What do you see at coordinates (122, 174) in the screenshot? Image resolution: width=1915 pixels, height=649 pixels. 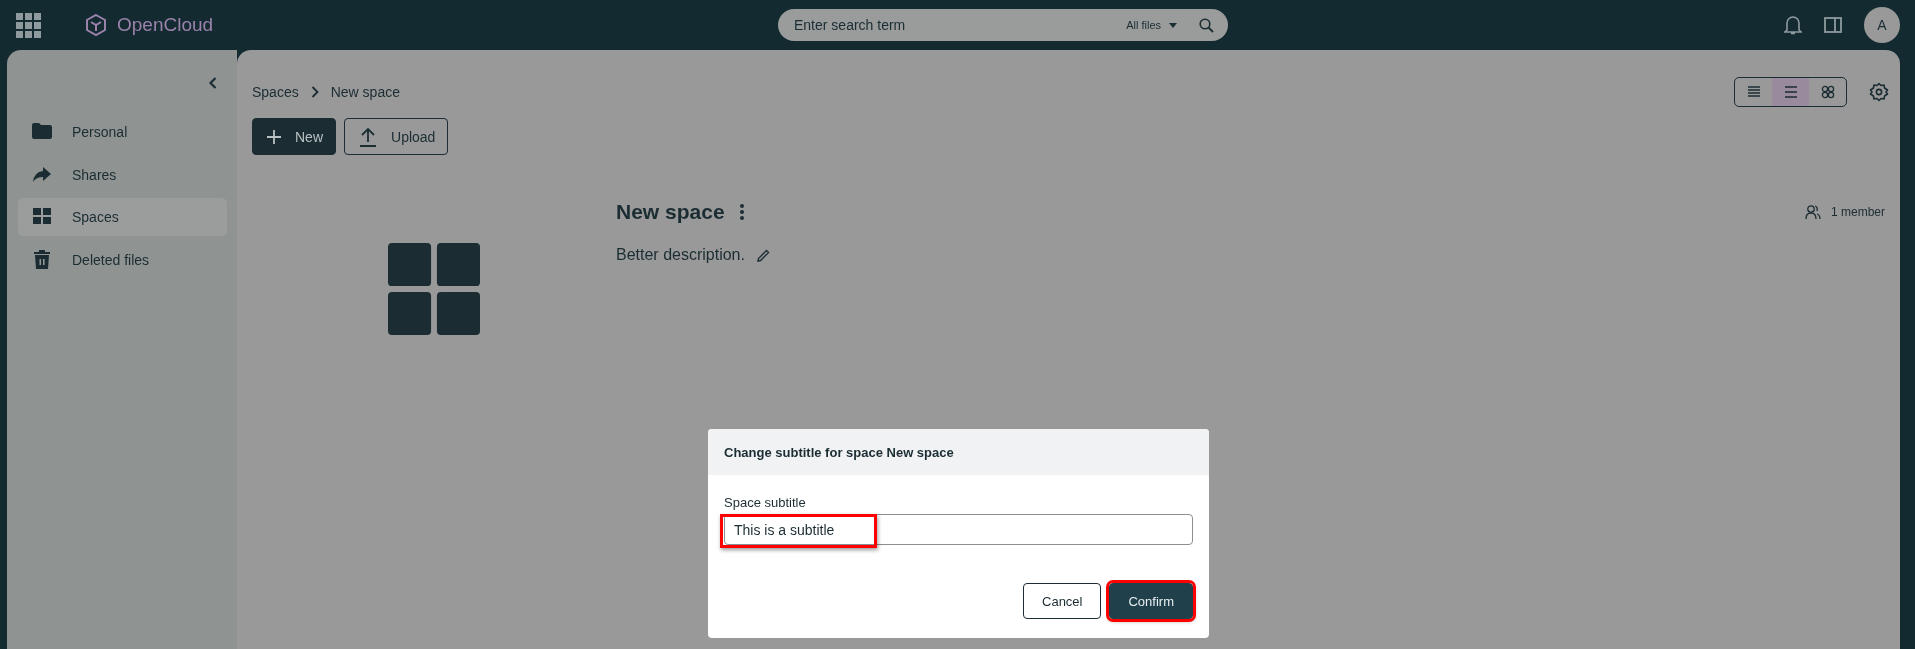 I see `nav-item: Shares` at bounding box center [122, 174].